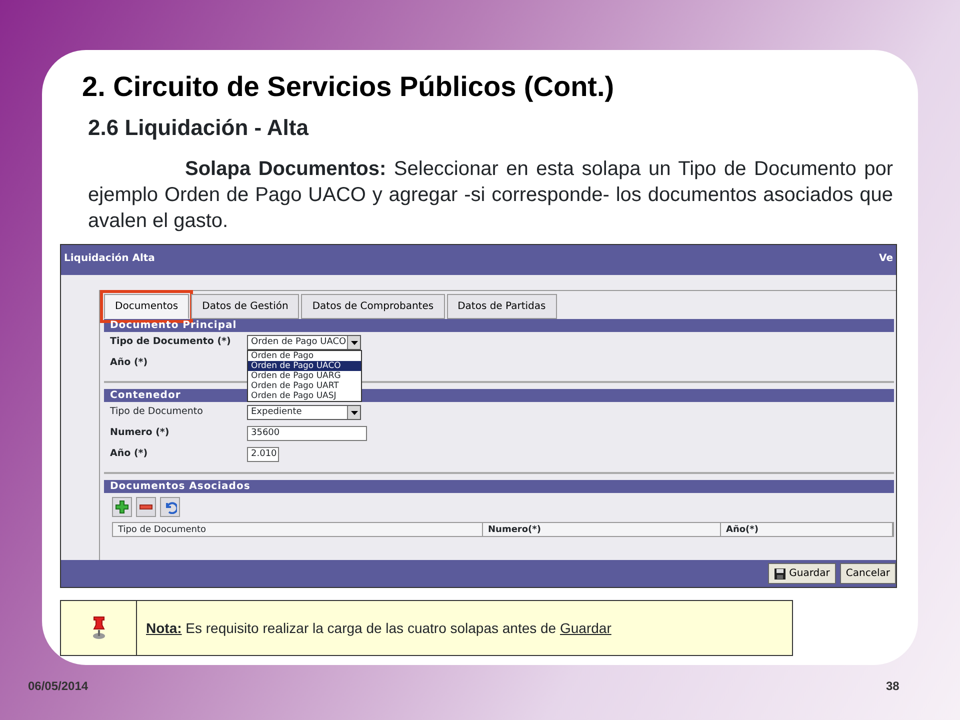  I want to click on title-bar-text: Ve, so click(886, 259).